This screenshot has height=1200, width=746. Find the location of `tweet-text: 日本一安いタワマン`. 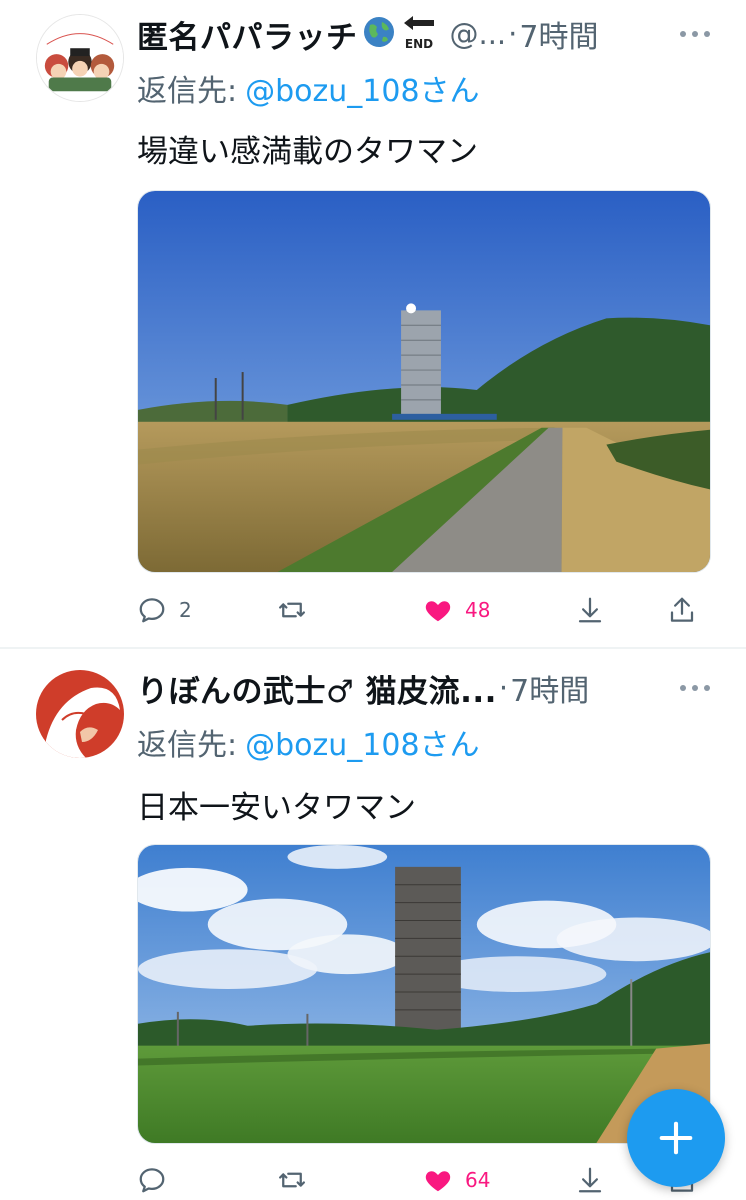

tweet-text: 日本一安いタワマン is located at coordinates (276, 808).